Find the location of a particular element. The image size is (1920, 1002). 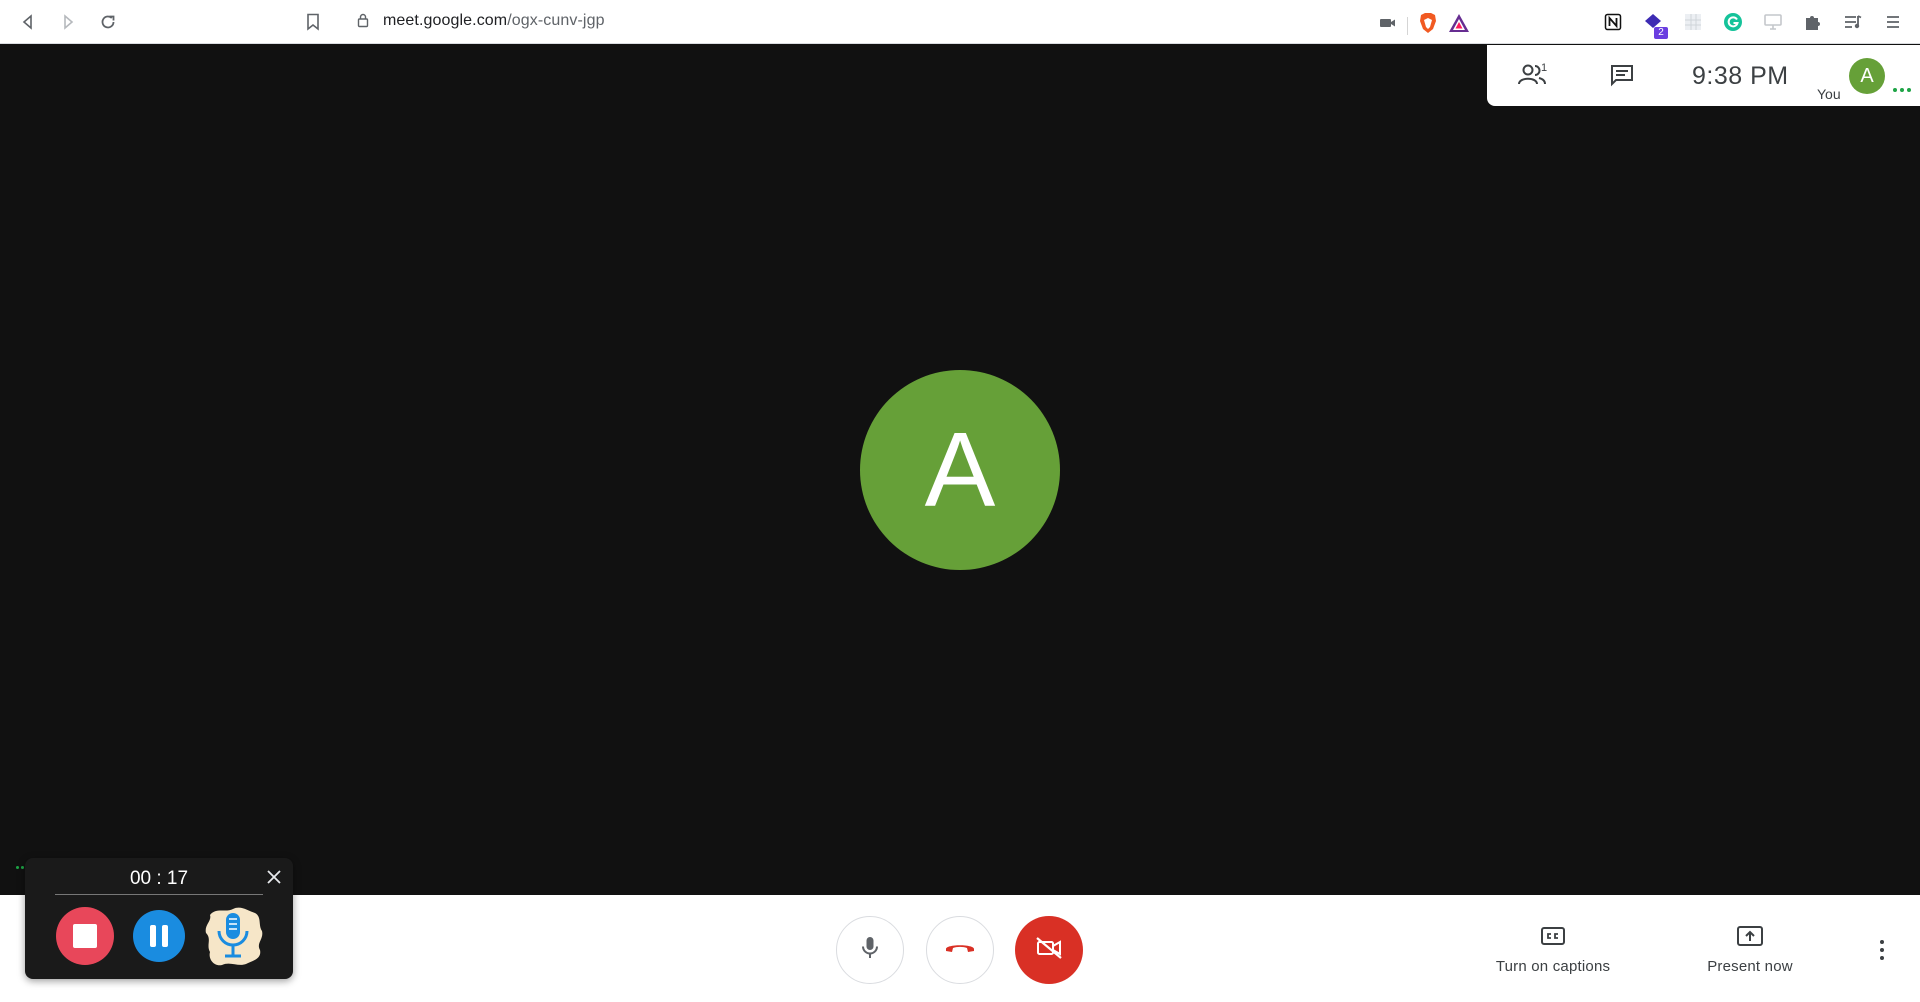

address-bar: meet.google.com/ogx-cunv-jgp is located at coordinates (912, 21).